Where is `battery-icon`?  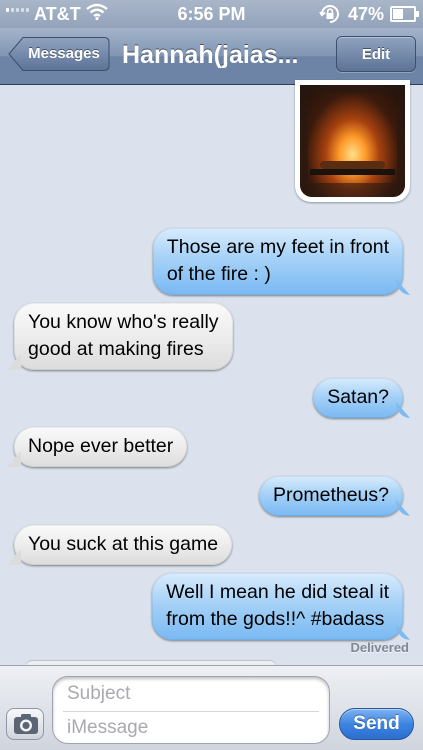 battery-icon is located at coordinates (404, 14).